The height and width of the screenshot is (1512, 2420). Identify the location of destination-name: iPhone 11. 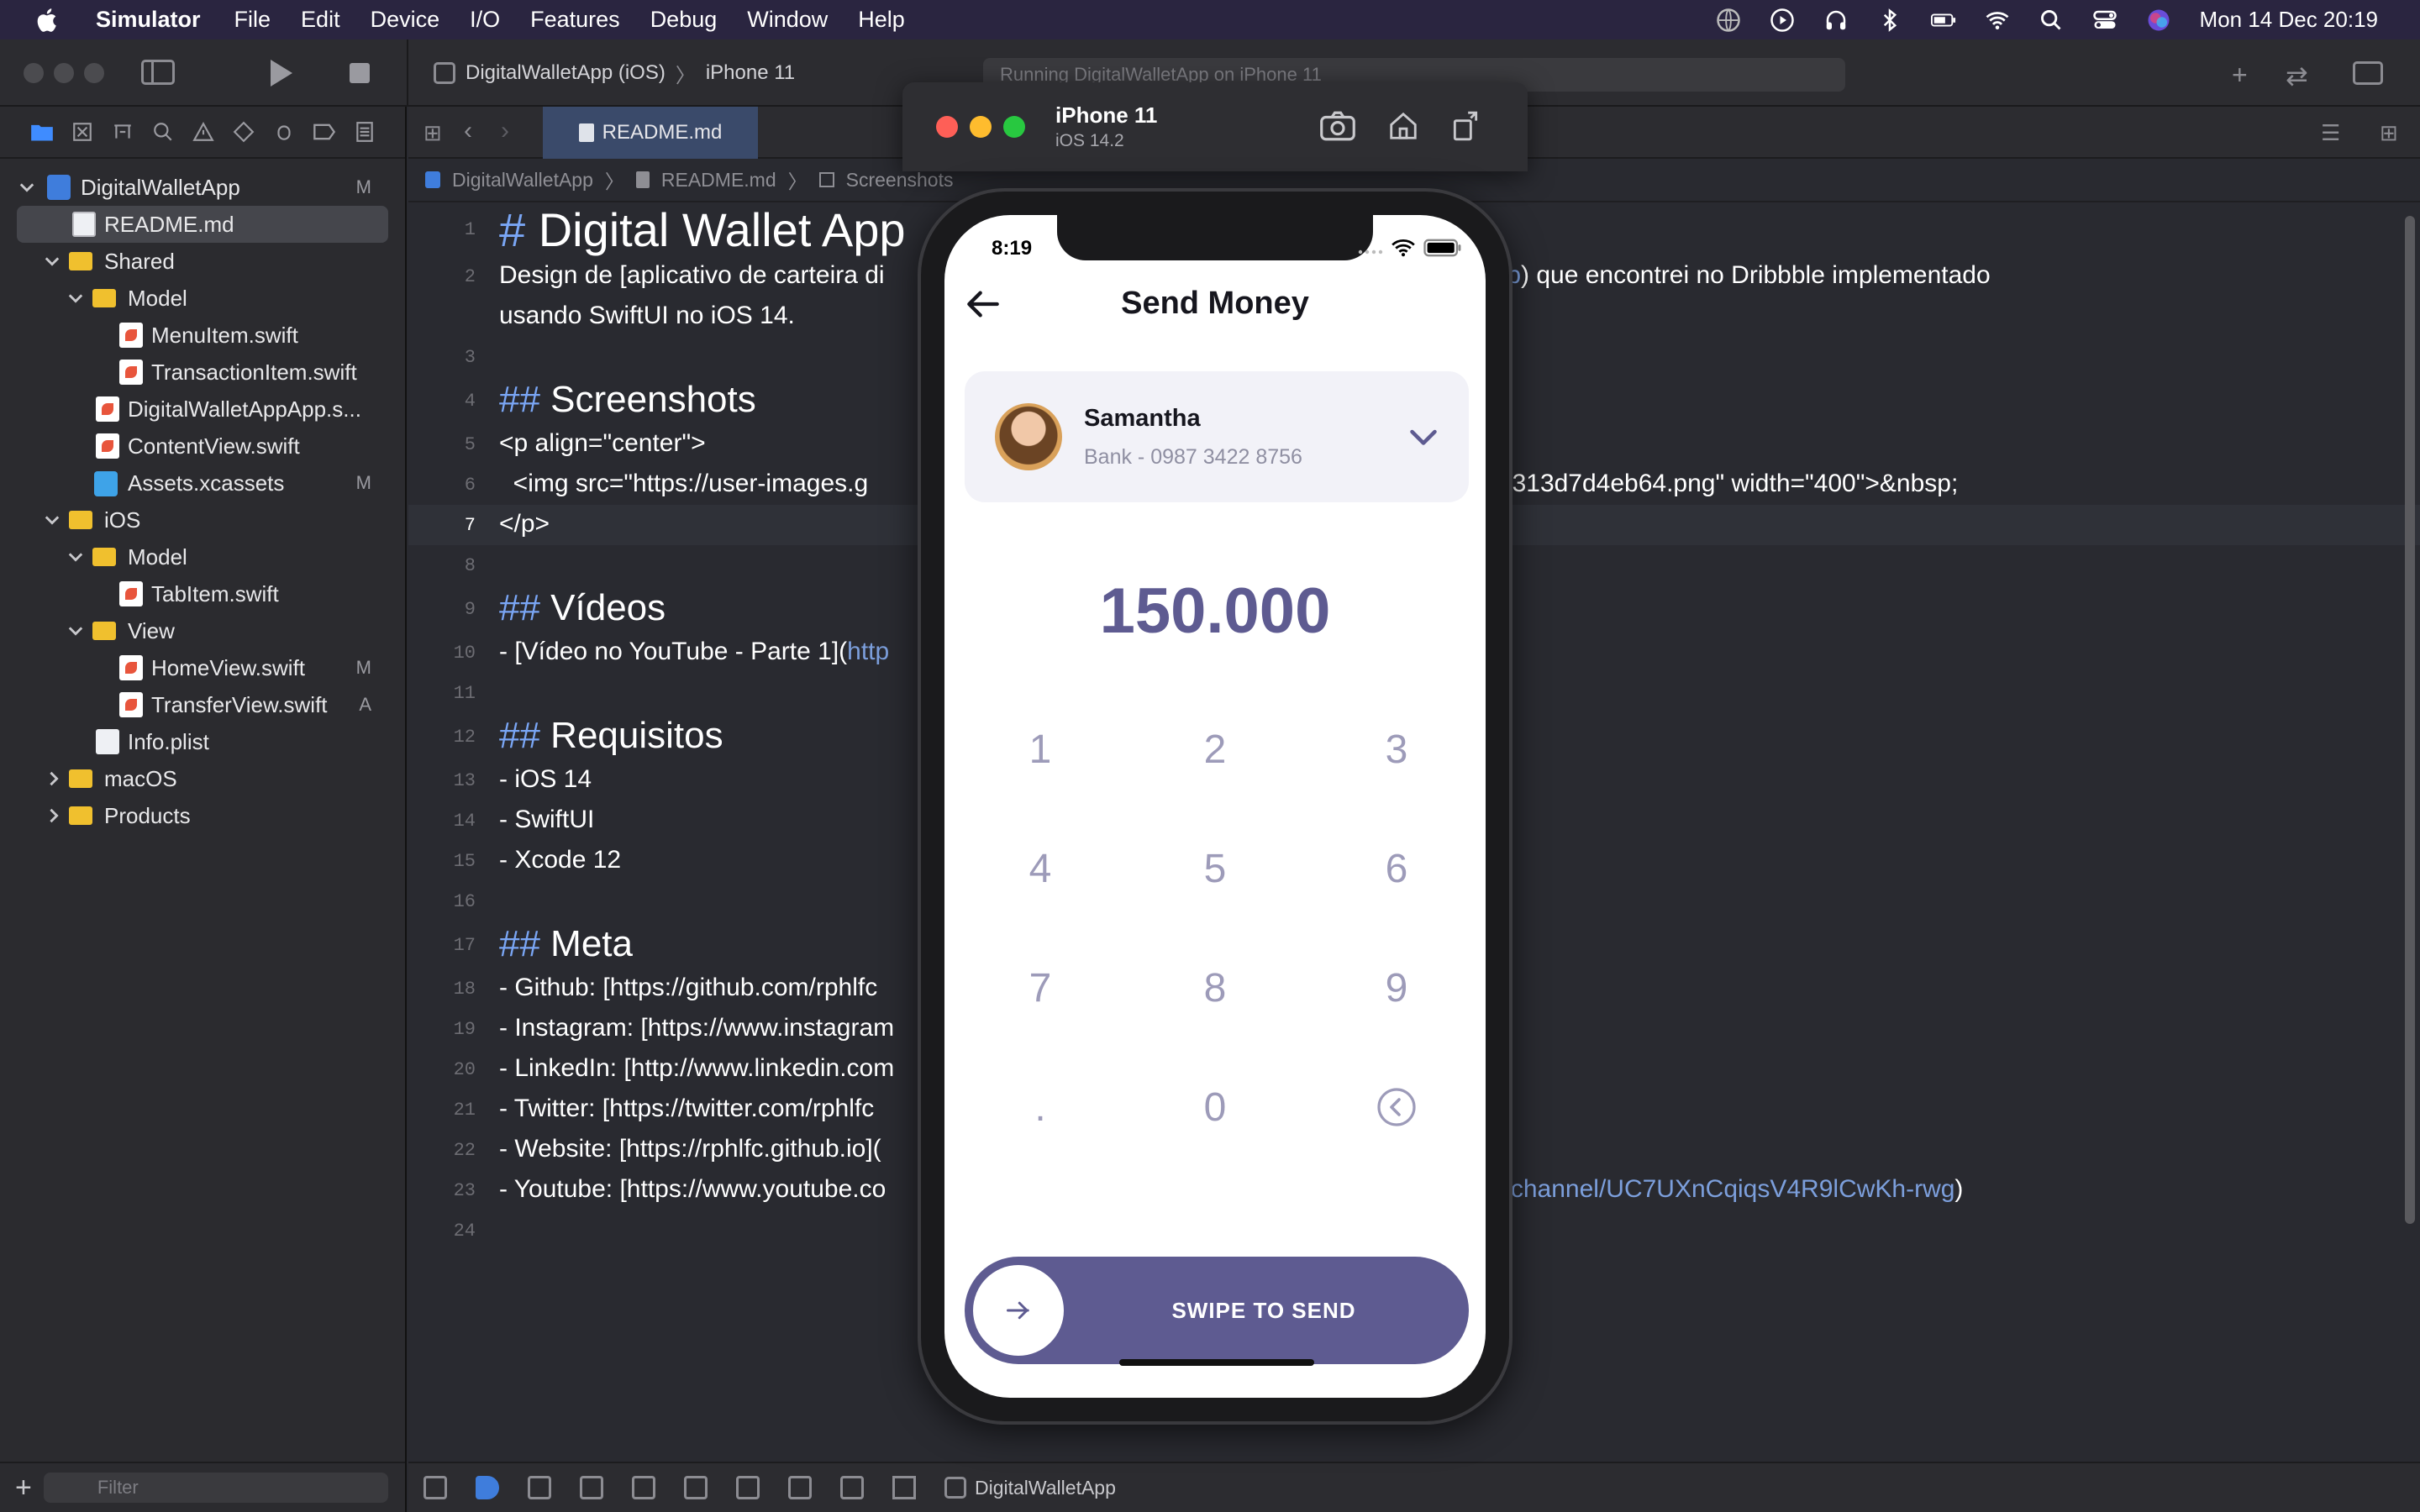
(750, 73).